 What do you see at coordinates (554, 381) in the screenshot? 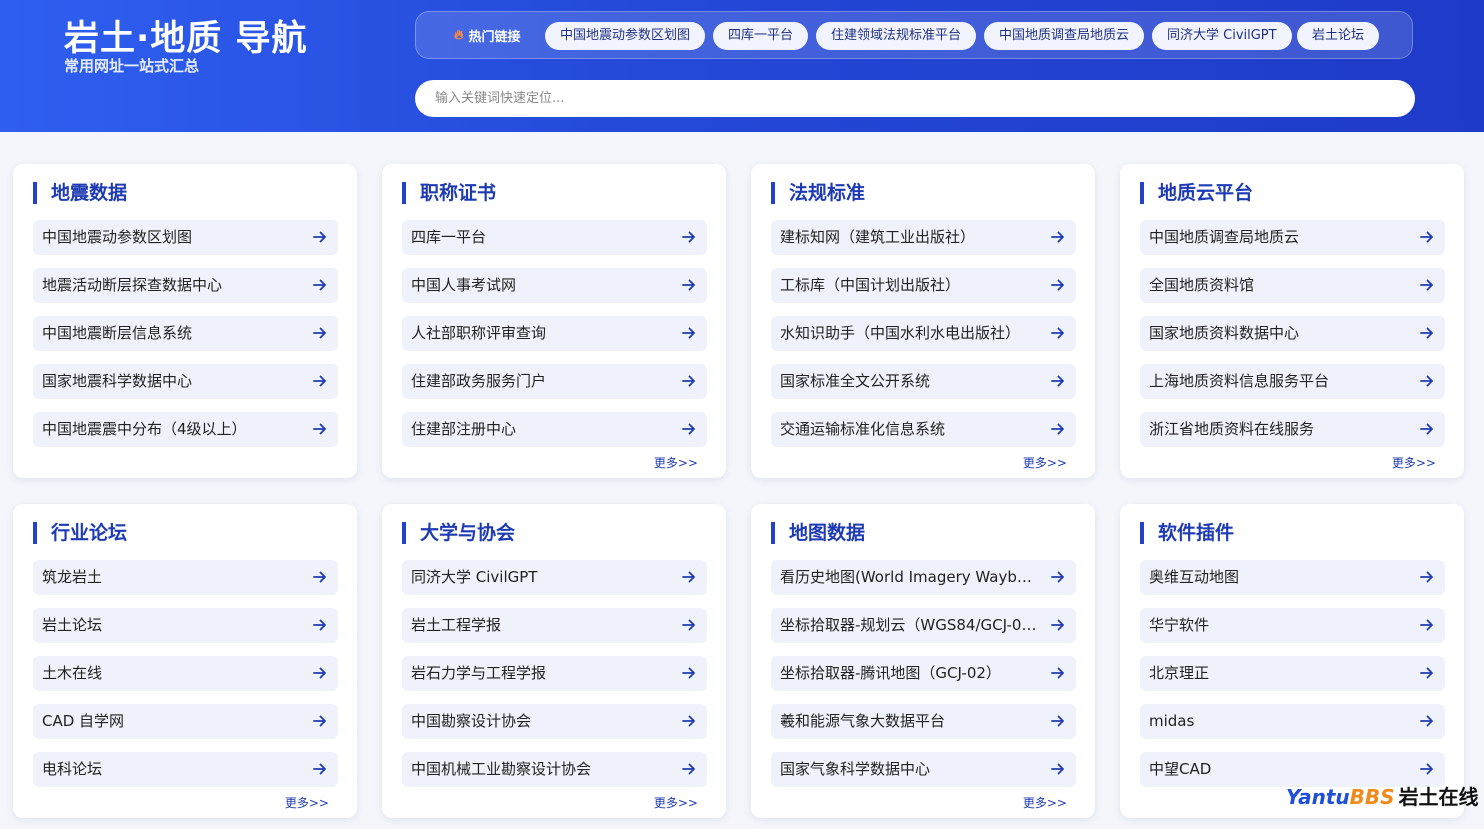
I see `link-item: 住建部政务服务门户` at bounding box center [554, 381].